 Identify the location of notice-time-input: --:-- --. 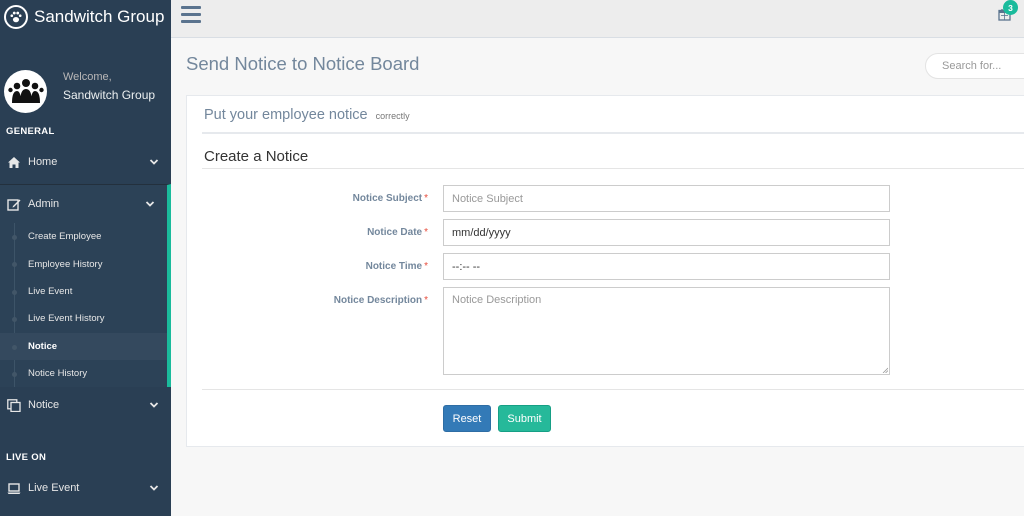
(666, 266).